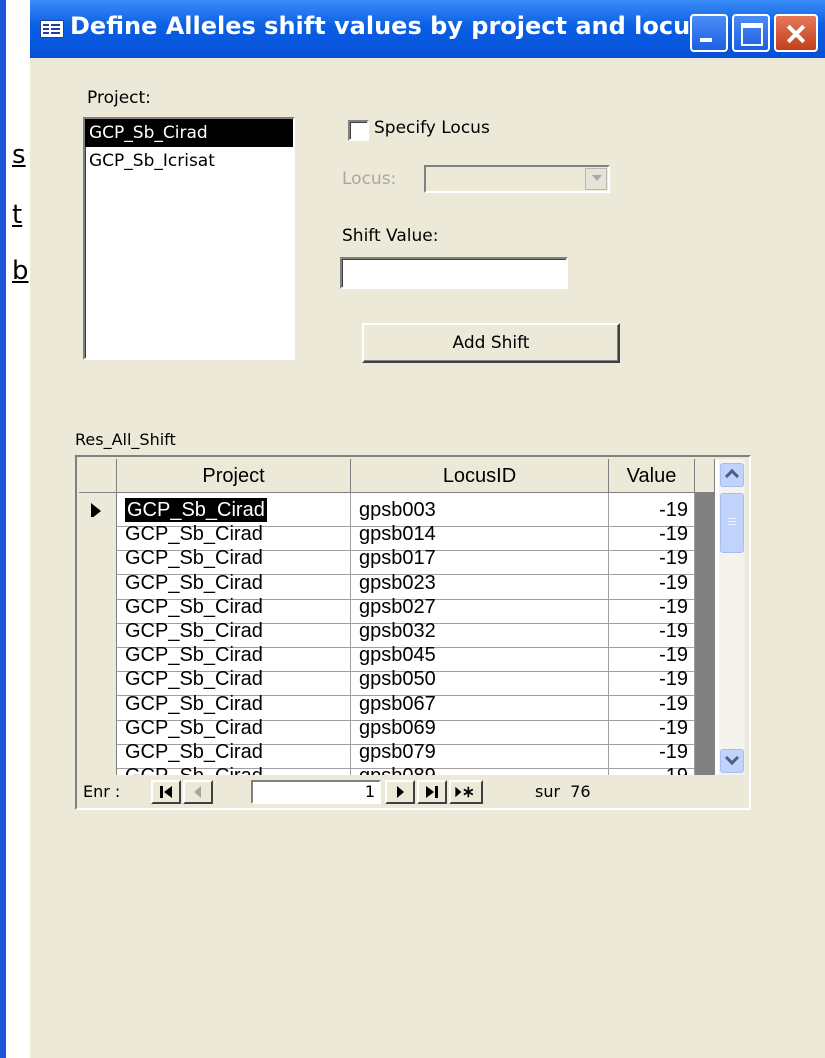 This screenshot has height=1058, width=825. I want to click on new-record-button, so click(466, 792).